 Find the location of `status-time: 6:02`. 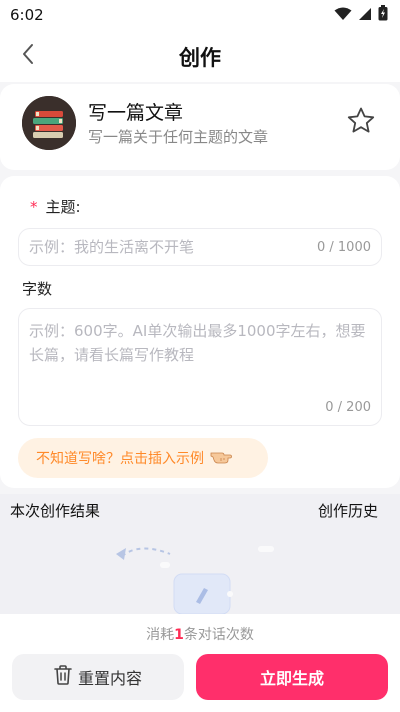

status-time: 6:02 is located at coordinates (27, 15).